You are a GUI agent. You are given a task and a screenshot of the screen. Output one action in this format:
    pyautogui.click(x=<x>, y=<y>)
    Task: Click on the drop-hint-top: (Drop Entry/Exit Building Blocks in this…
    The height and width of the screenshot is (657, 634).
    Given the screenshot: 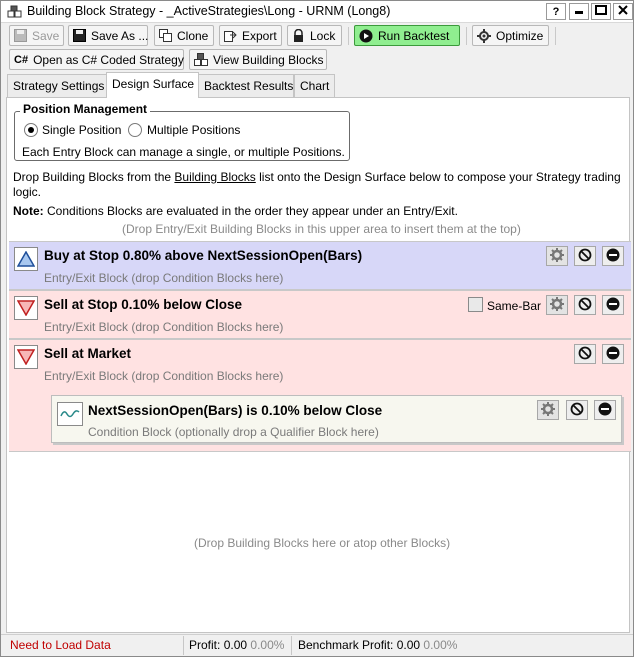 What is the action you would take?
    pyautogui.click(x=321, y=229)
    